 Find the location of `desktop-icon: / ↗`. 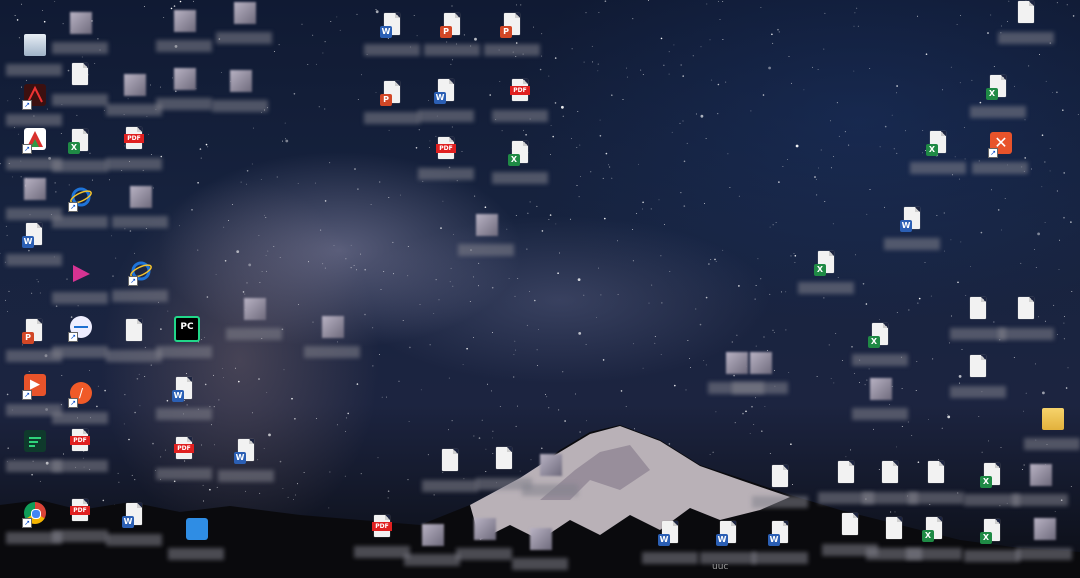

desktop-icon: / ↗ is located at coordinates (80, 406).